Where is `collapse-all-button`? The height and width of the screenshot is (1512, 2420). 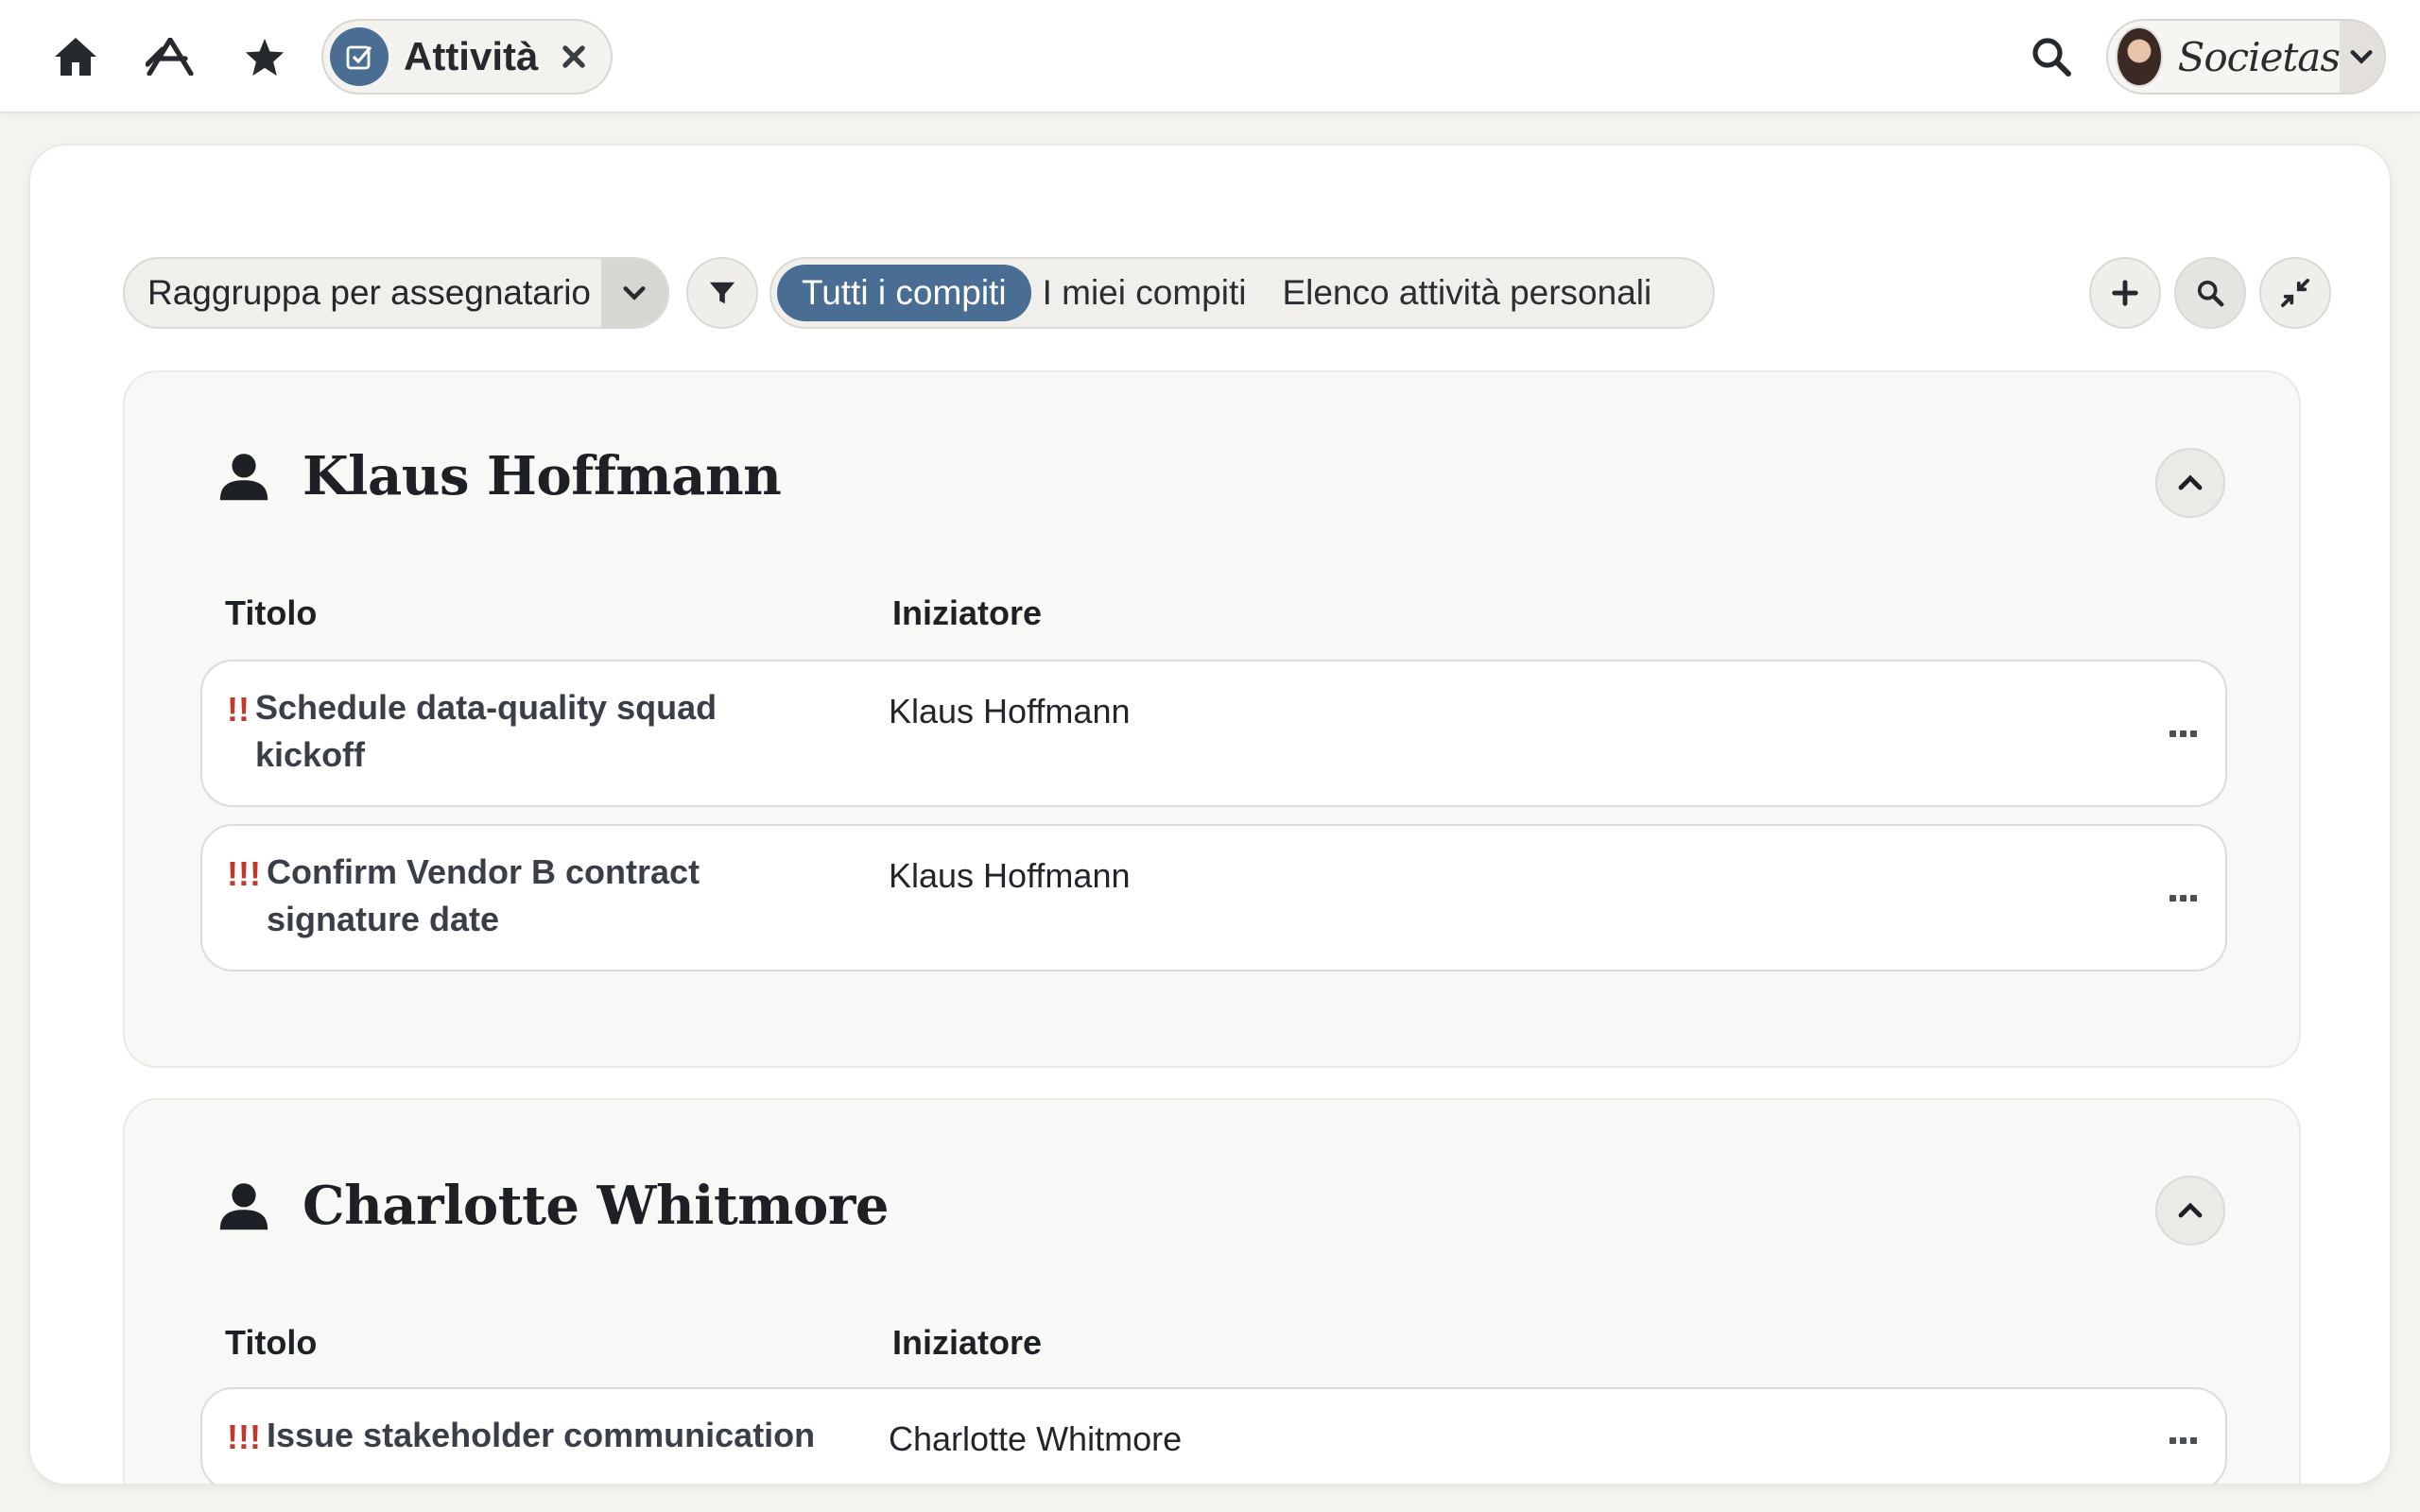 collapse-all-button is located at coordinates (2295, 293).